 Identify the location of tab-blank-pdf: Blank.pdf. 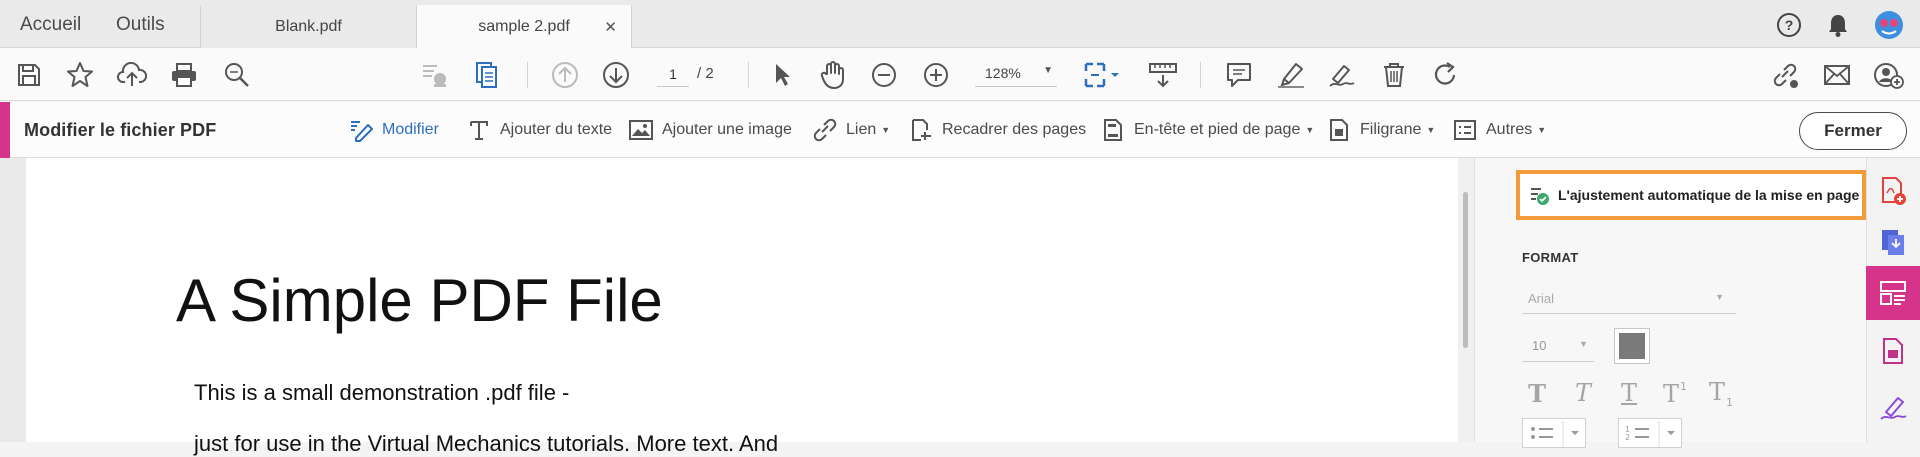
(308, 26).